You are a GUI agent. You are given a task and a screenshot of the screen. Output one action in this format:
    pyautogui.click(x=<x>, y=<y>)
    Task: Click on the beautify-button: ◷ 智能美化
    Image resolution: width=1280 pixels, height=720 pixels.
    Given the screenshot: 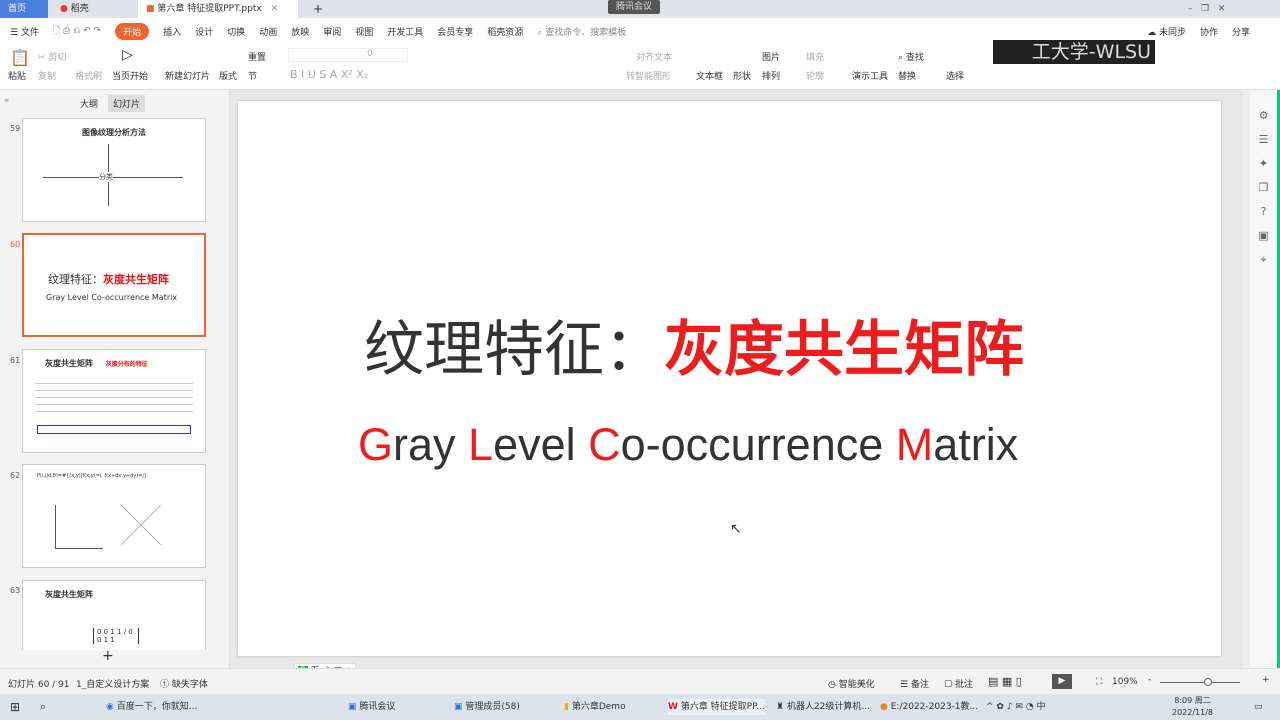 What is the action you would take?
    pyautogui.click(x=851, y=683)
    